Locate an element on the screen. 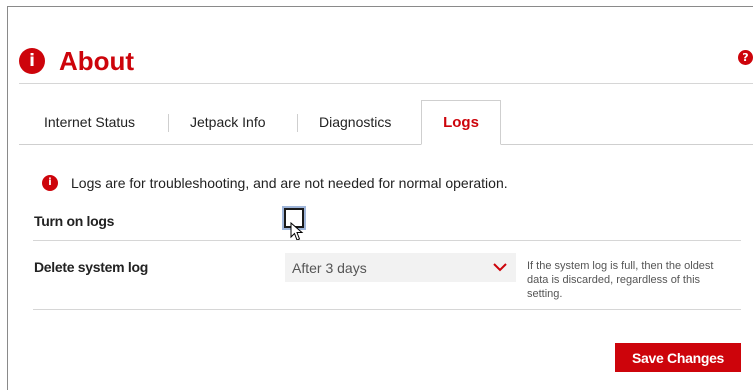 The image size is (753, 390). tab-label: Jetpack Info is located at coordinates (228, 122).